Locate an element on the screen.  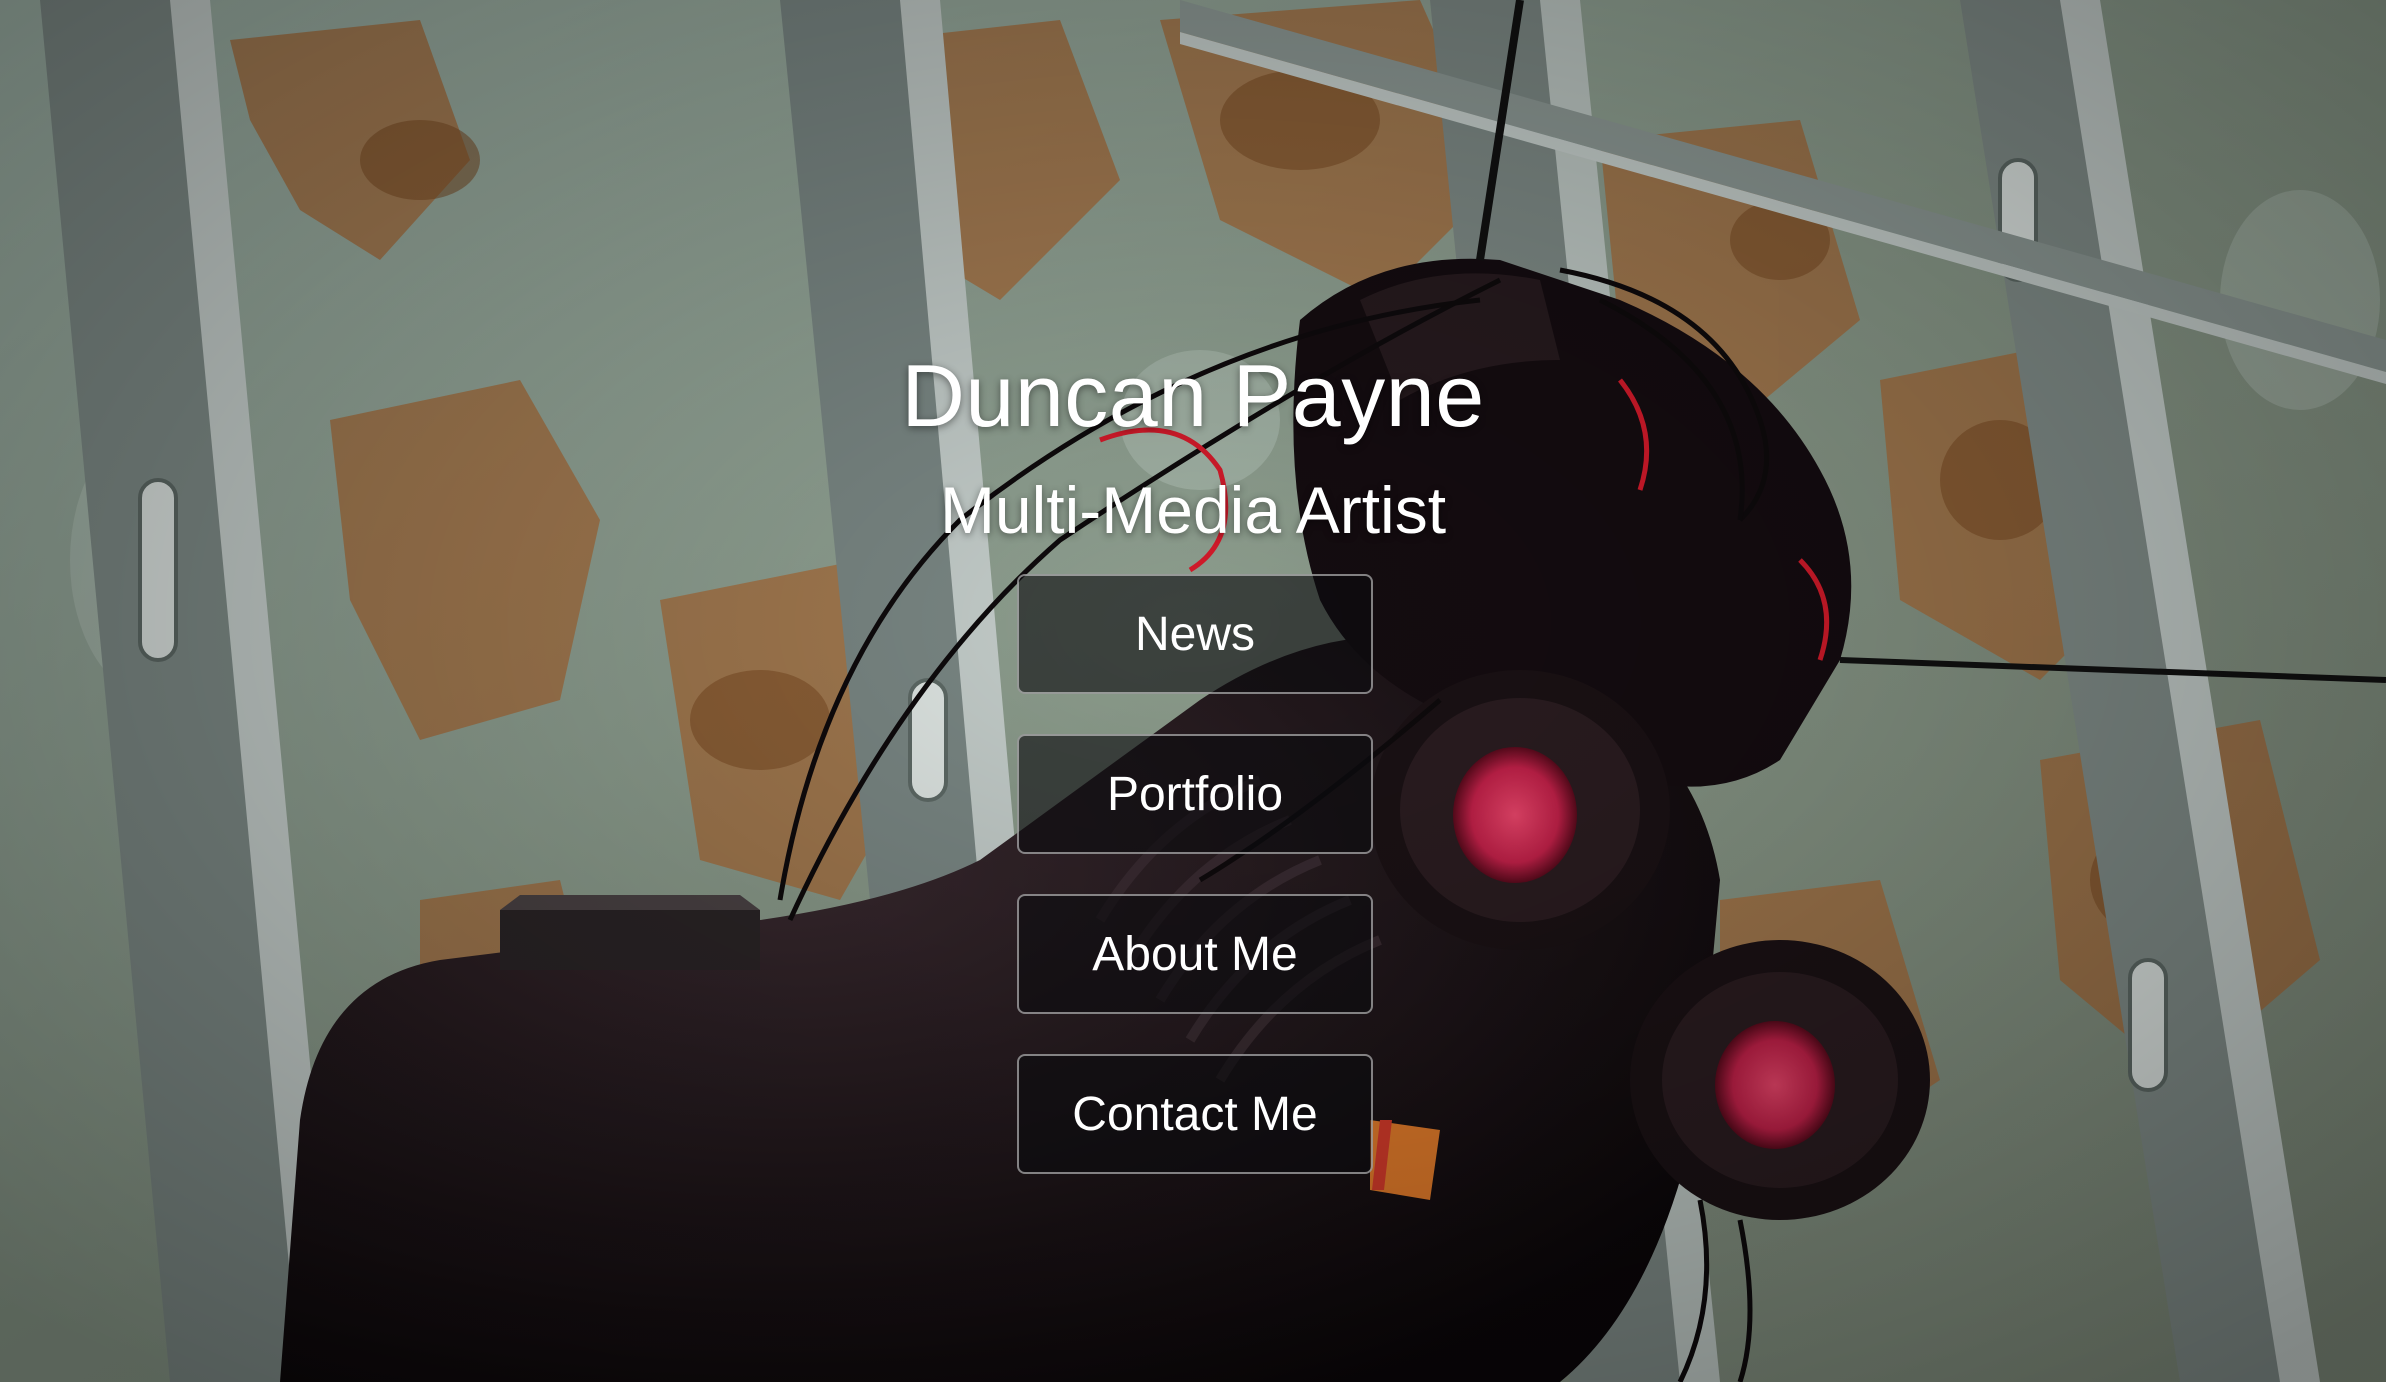
main-nav: News Portfolio About Me Contact Me is located at coordinates (1195, 894).